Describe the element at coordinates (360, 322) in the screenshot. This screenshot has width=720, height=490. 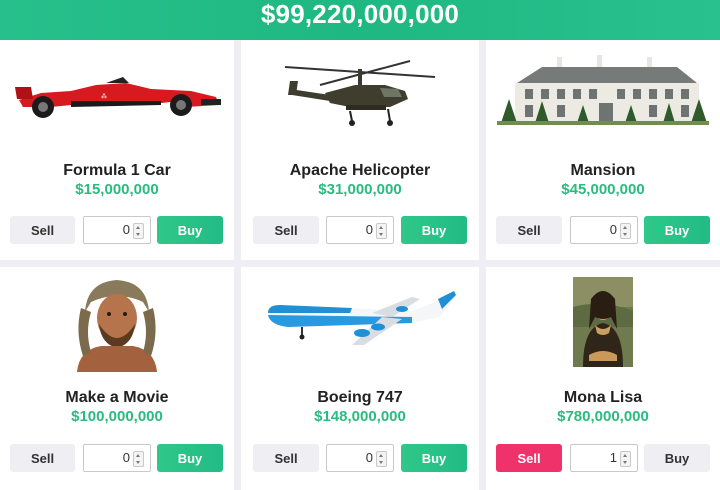
I see `airplane-icon` at that location.